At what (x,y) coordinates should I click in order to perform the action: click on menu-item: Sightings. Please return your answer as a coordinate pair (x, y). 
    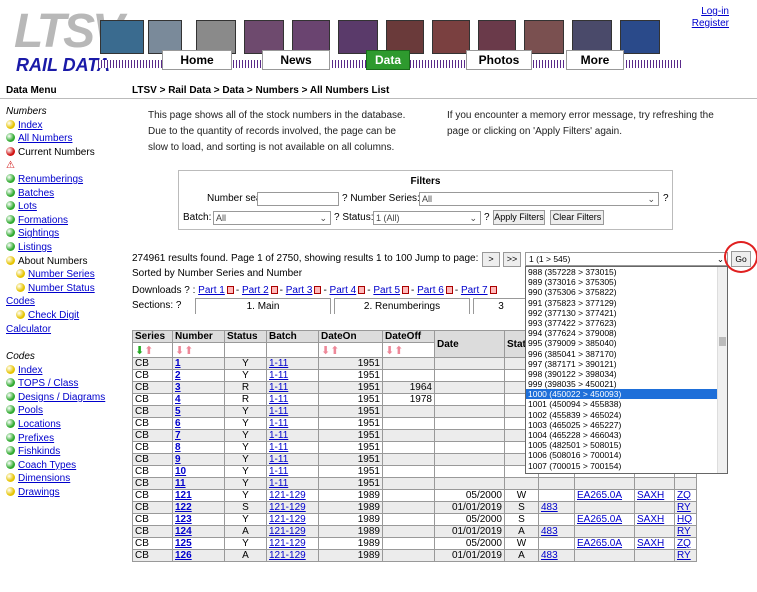
    Looking at the image, I should click on (65, 234).